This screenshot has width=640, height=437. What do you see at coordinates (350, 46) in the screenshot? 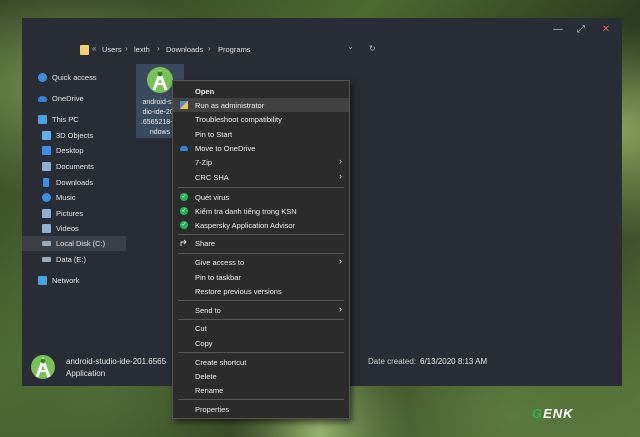
I see `chevron-down-icon: ⌄` at bounding box center [350, 46].